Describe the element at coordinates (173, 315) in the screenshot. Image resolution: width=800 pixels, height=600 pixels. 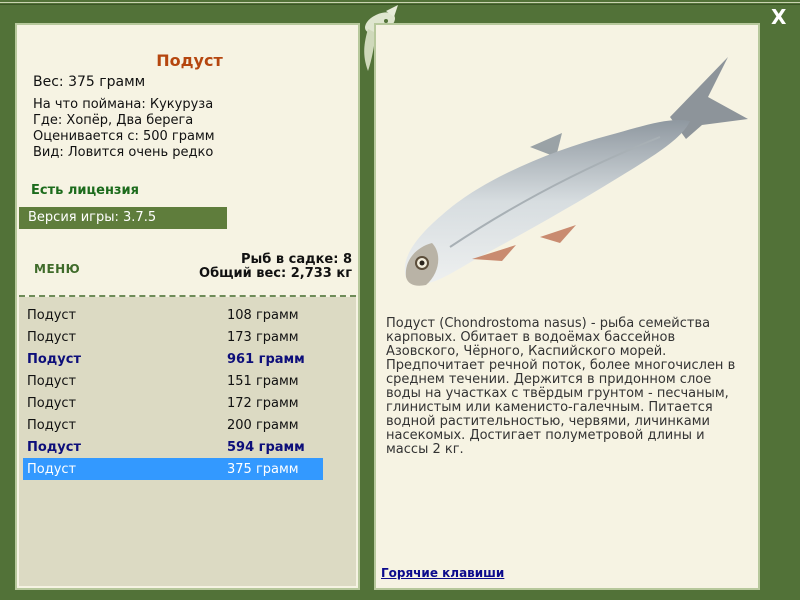
I see `catch-row: Подуст 108 грамм` at that location.